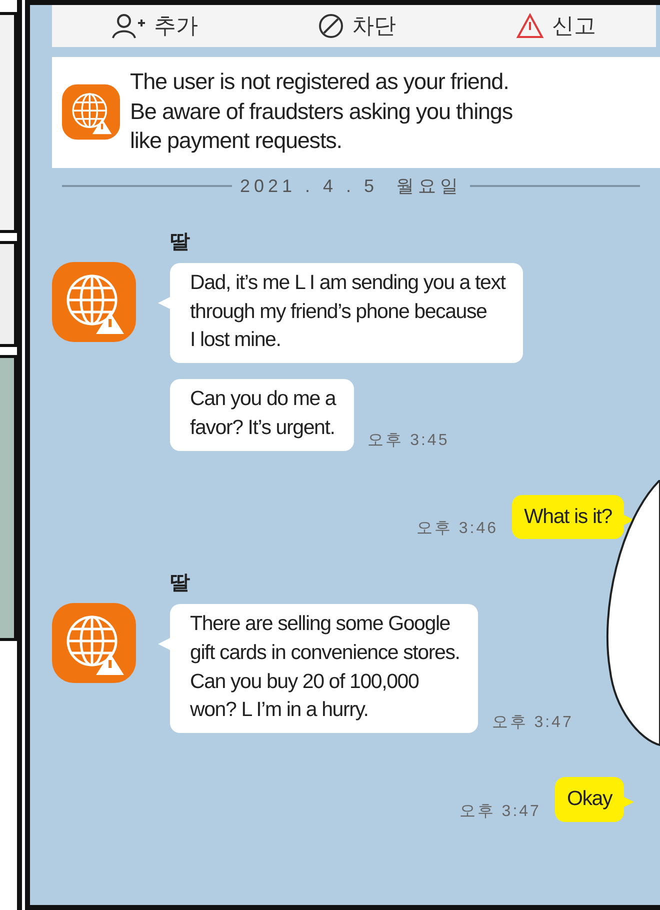 This screenshot has width=660, height=910. I want to click on message-bubble: What is it?, so click(568, 517).